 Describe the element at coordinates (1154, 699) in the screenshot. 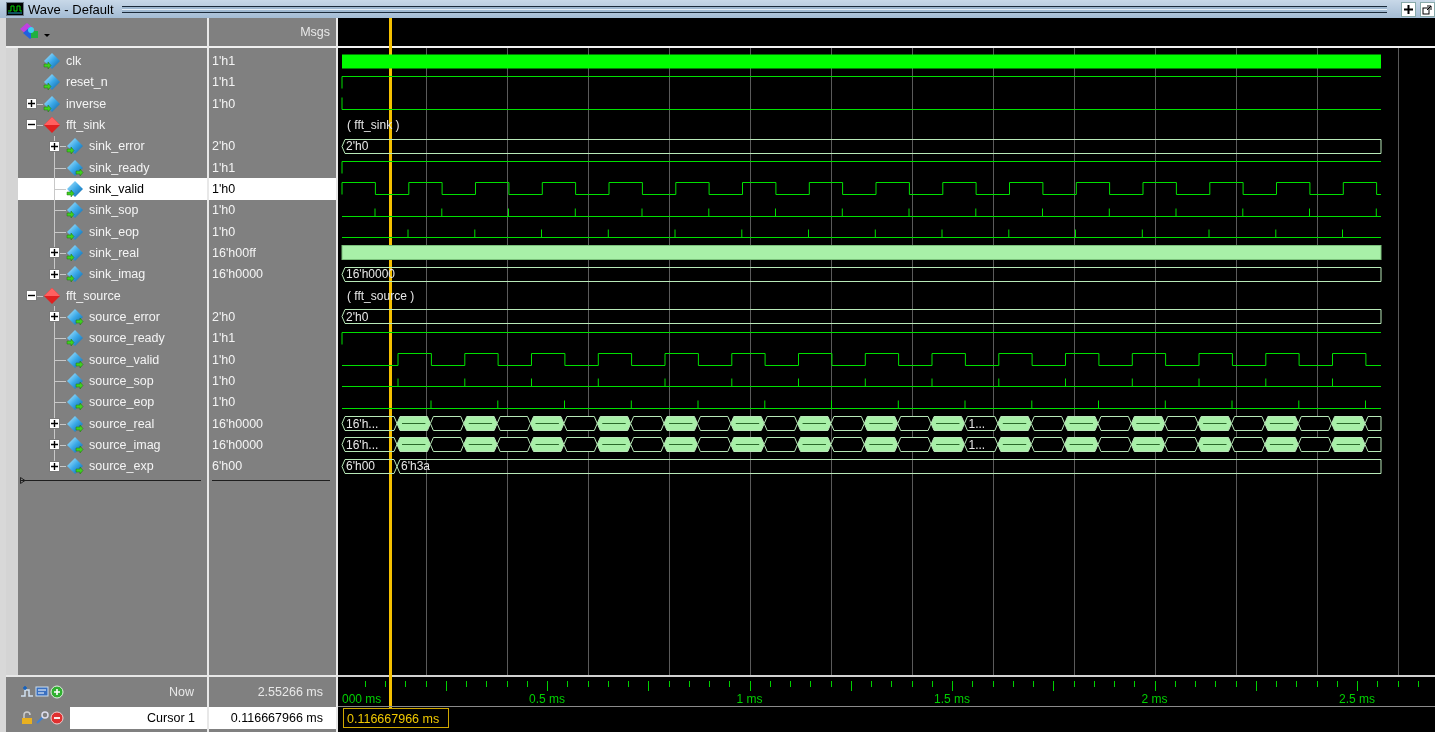

I see `time-label: 2 ms` at that location.